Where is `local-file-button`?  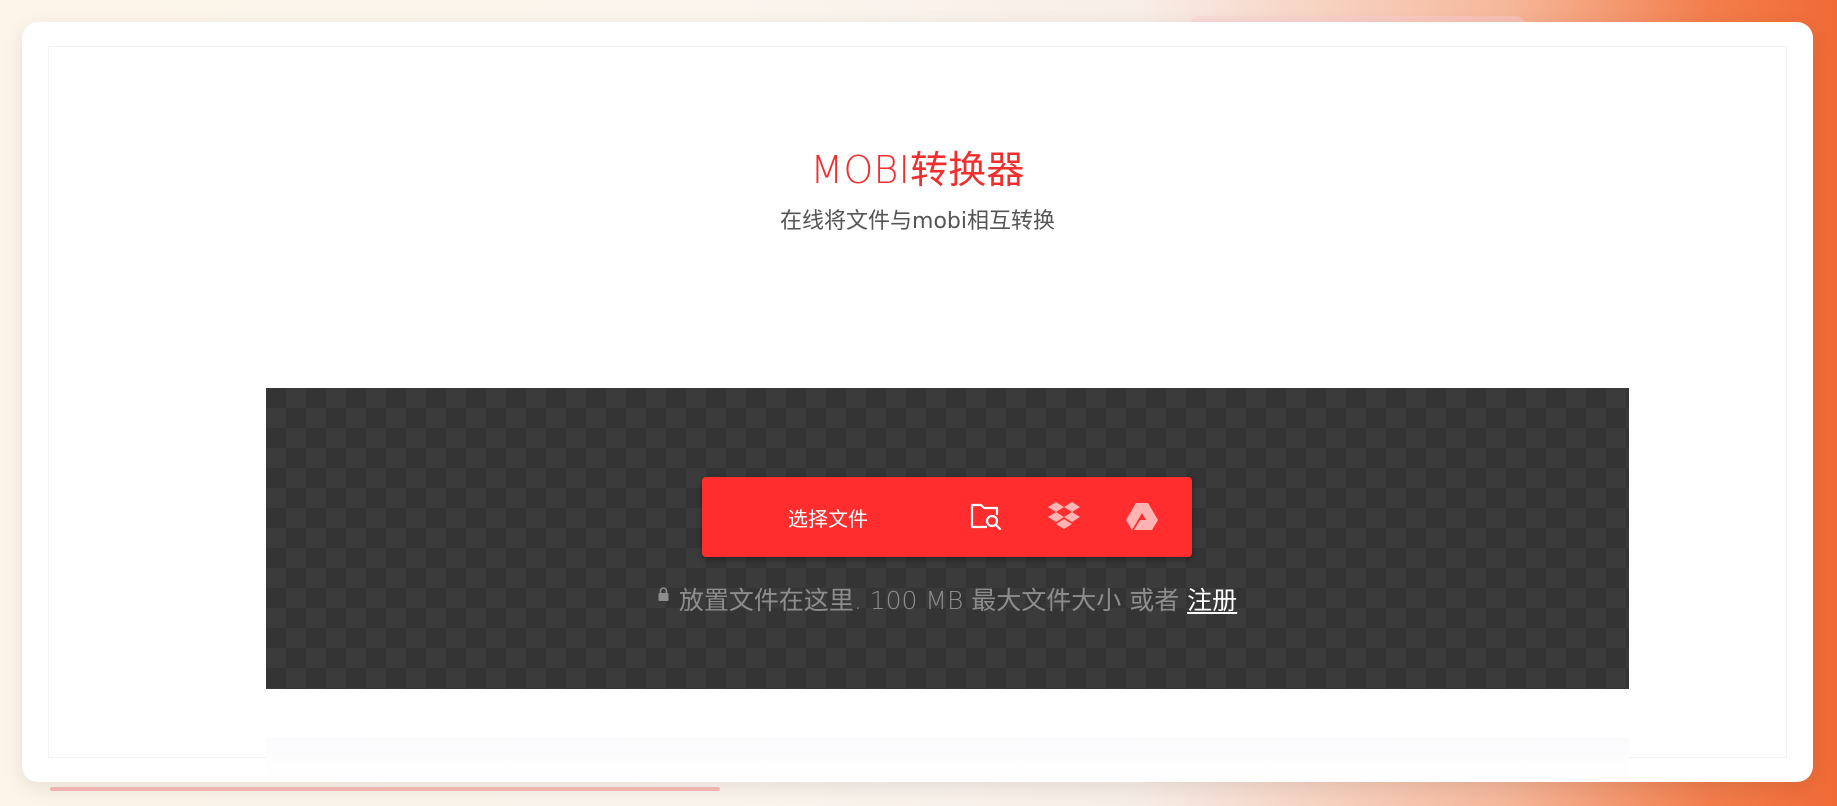 local-file-button is located at coordinates (986, 517).